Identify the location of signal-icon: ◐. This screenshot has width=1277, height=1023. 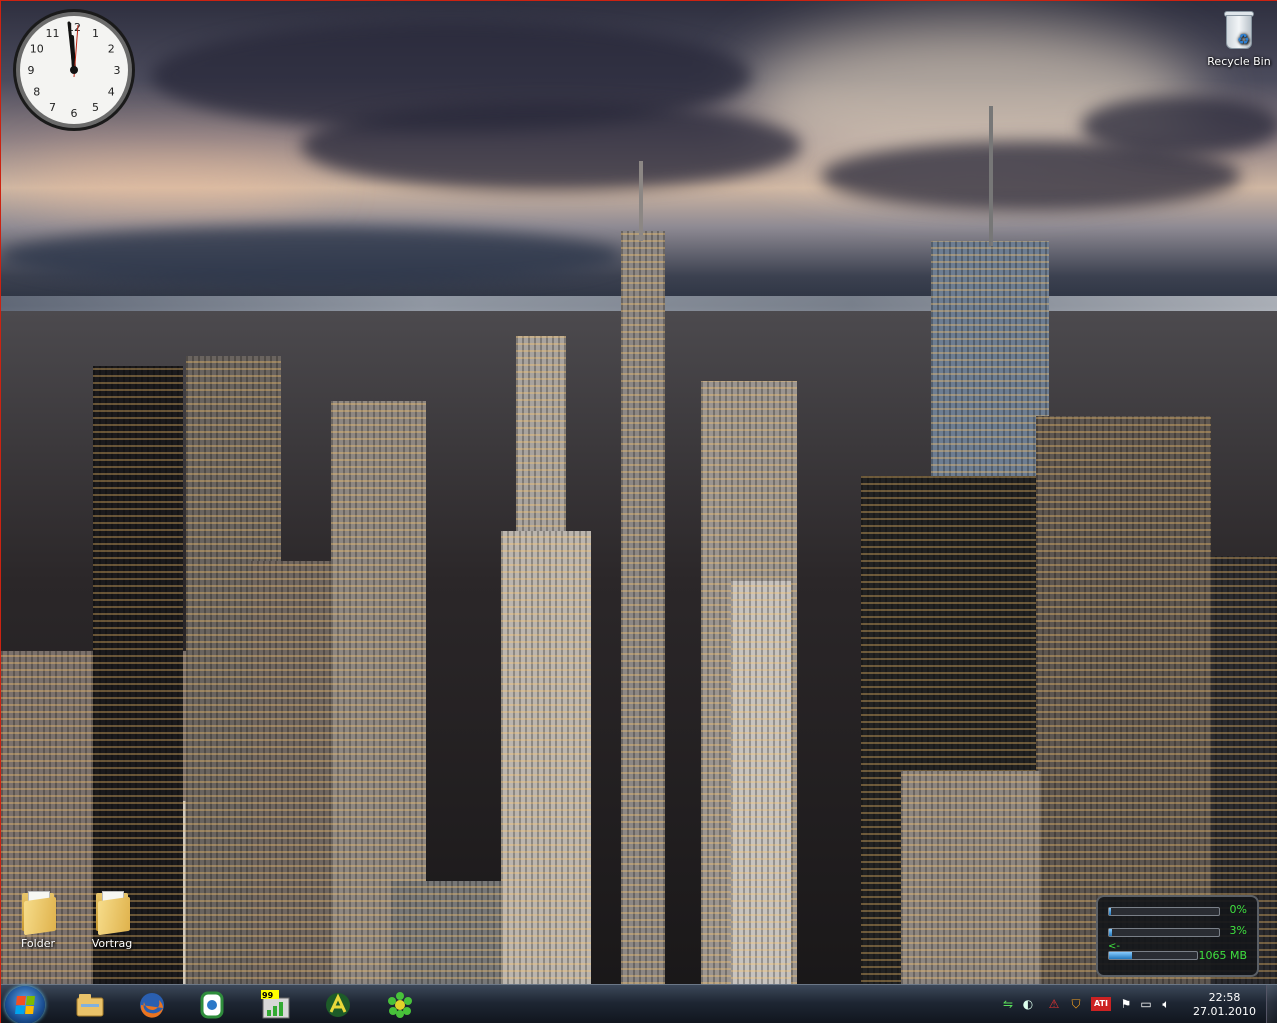
(1028, 1004).